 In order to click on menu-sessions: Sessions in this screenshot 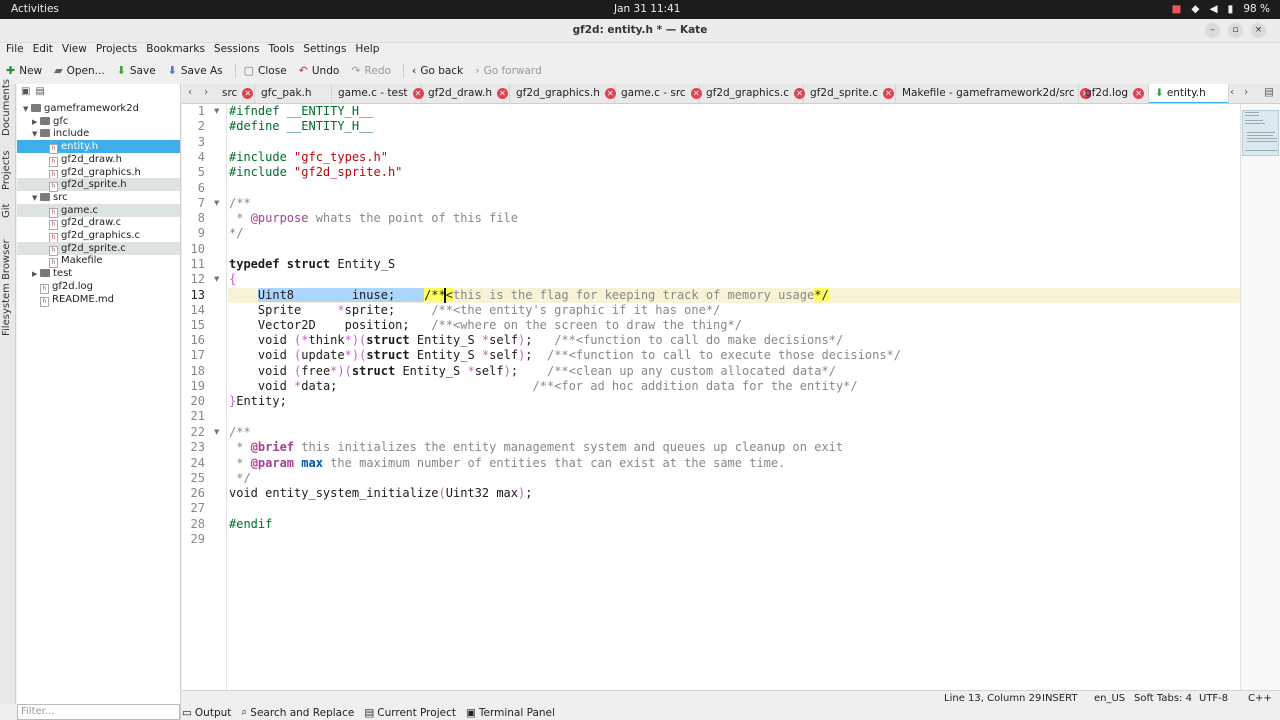, I will do `click(237, 51)`.